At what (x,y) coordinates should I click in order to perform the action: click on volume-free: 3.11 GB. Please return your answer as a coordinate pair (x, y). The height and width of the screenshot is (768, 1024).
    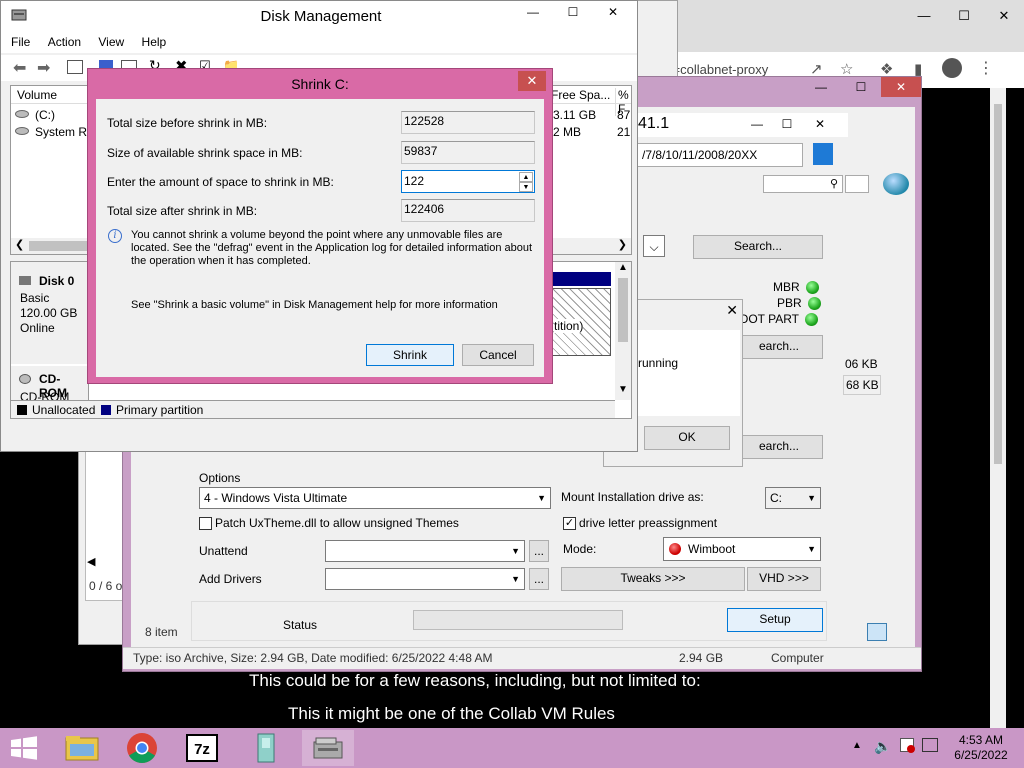
    Looking at the image, I should click on (575, 115).